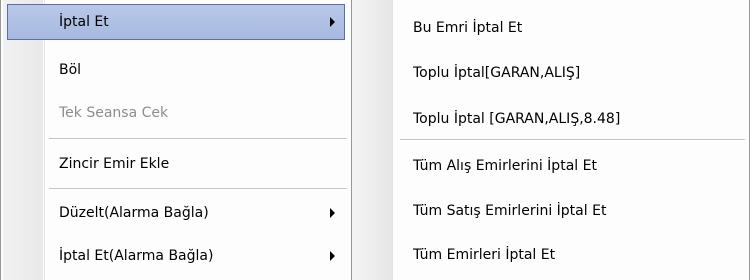 This screenshot has width=750, height=280. I want to click on submenu-item-label: Tüm Emirleri İptal Et, so click(484, 255).